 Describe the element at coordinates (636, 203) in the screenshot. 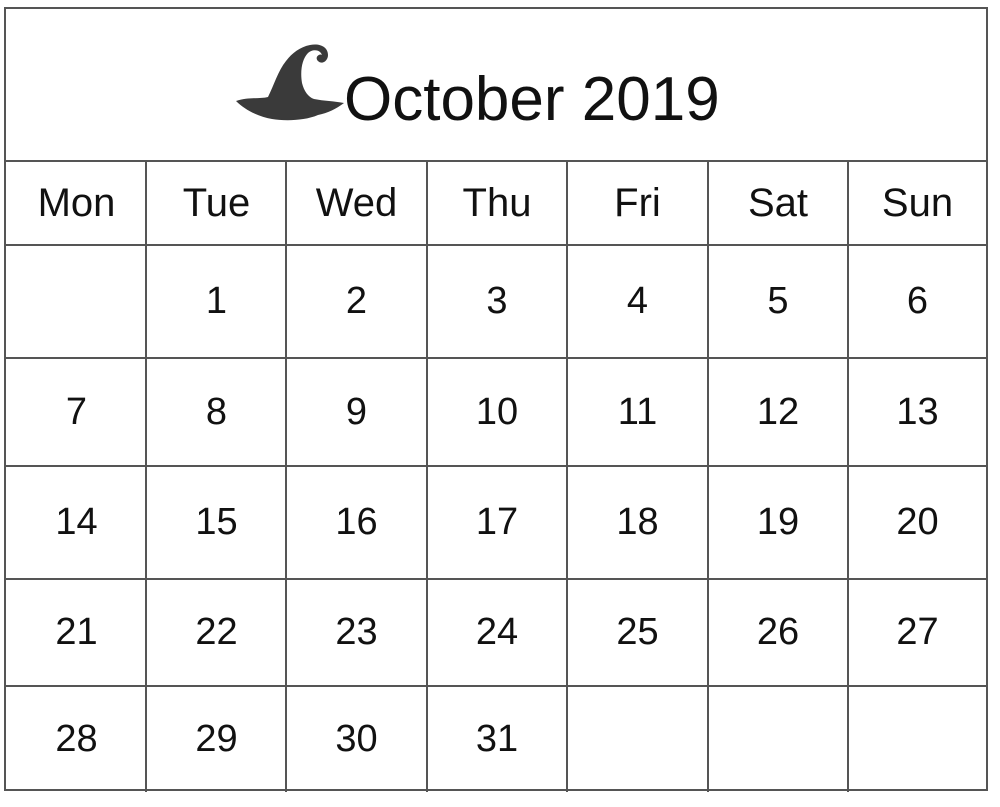

I see `weekday-fri: Fri` at that location.